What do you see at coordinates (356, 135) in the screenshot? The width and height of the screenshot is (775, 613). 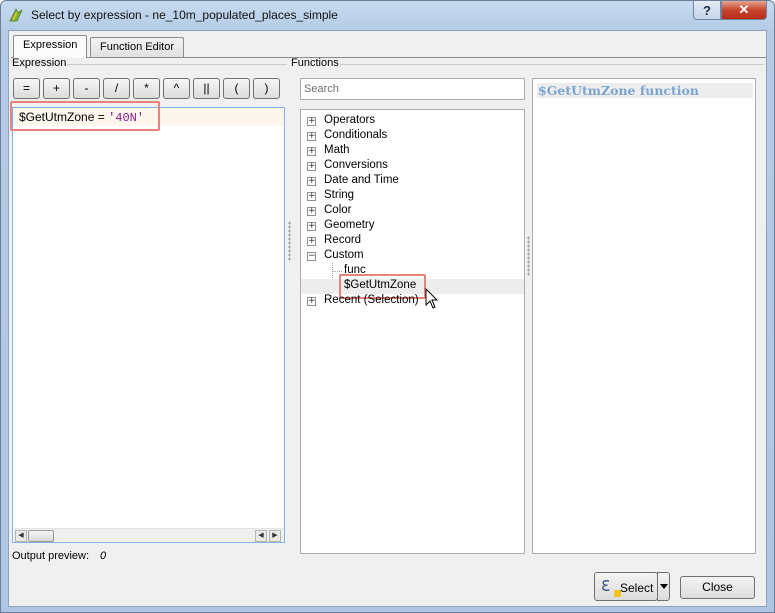 I see `tree-item-label: Conditionals` at bounding box center [356, 135].